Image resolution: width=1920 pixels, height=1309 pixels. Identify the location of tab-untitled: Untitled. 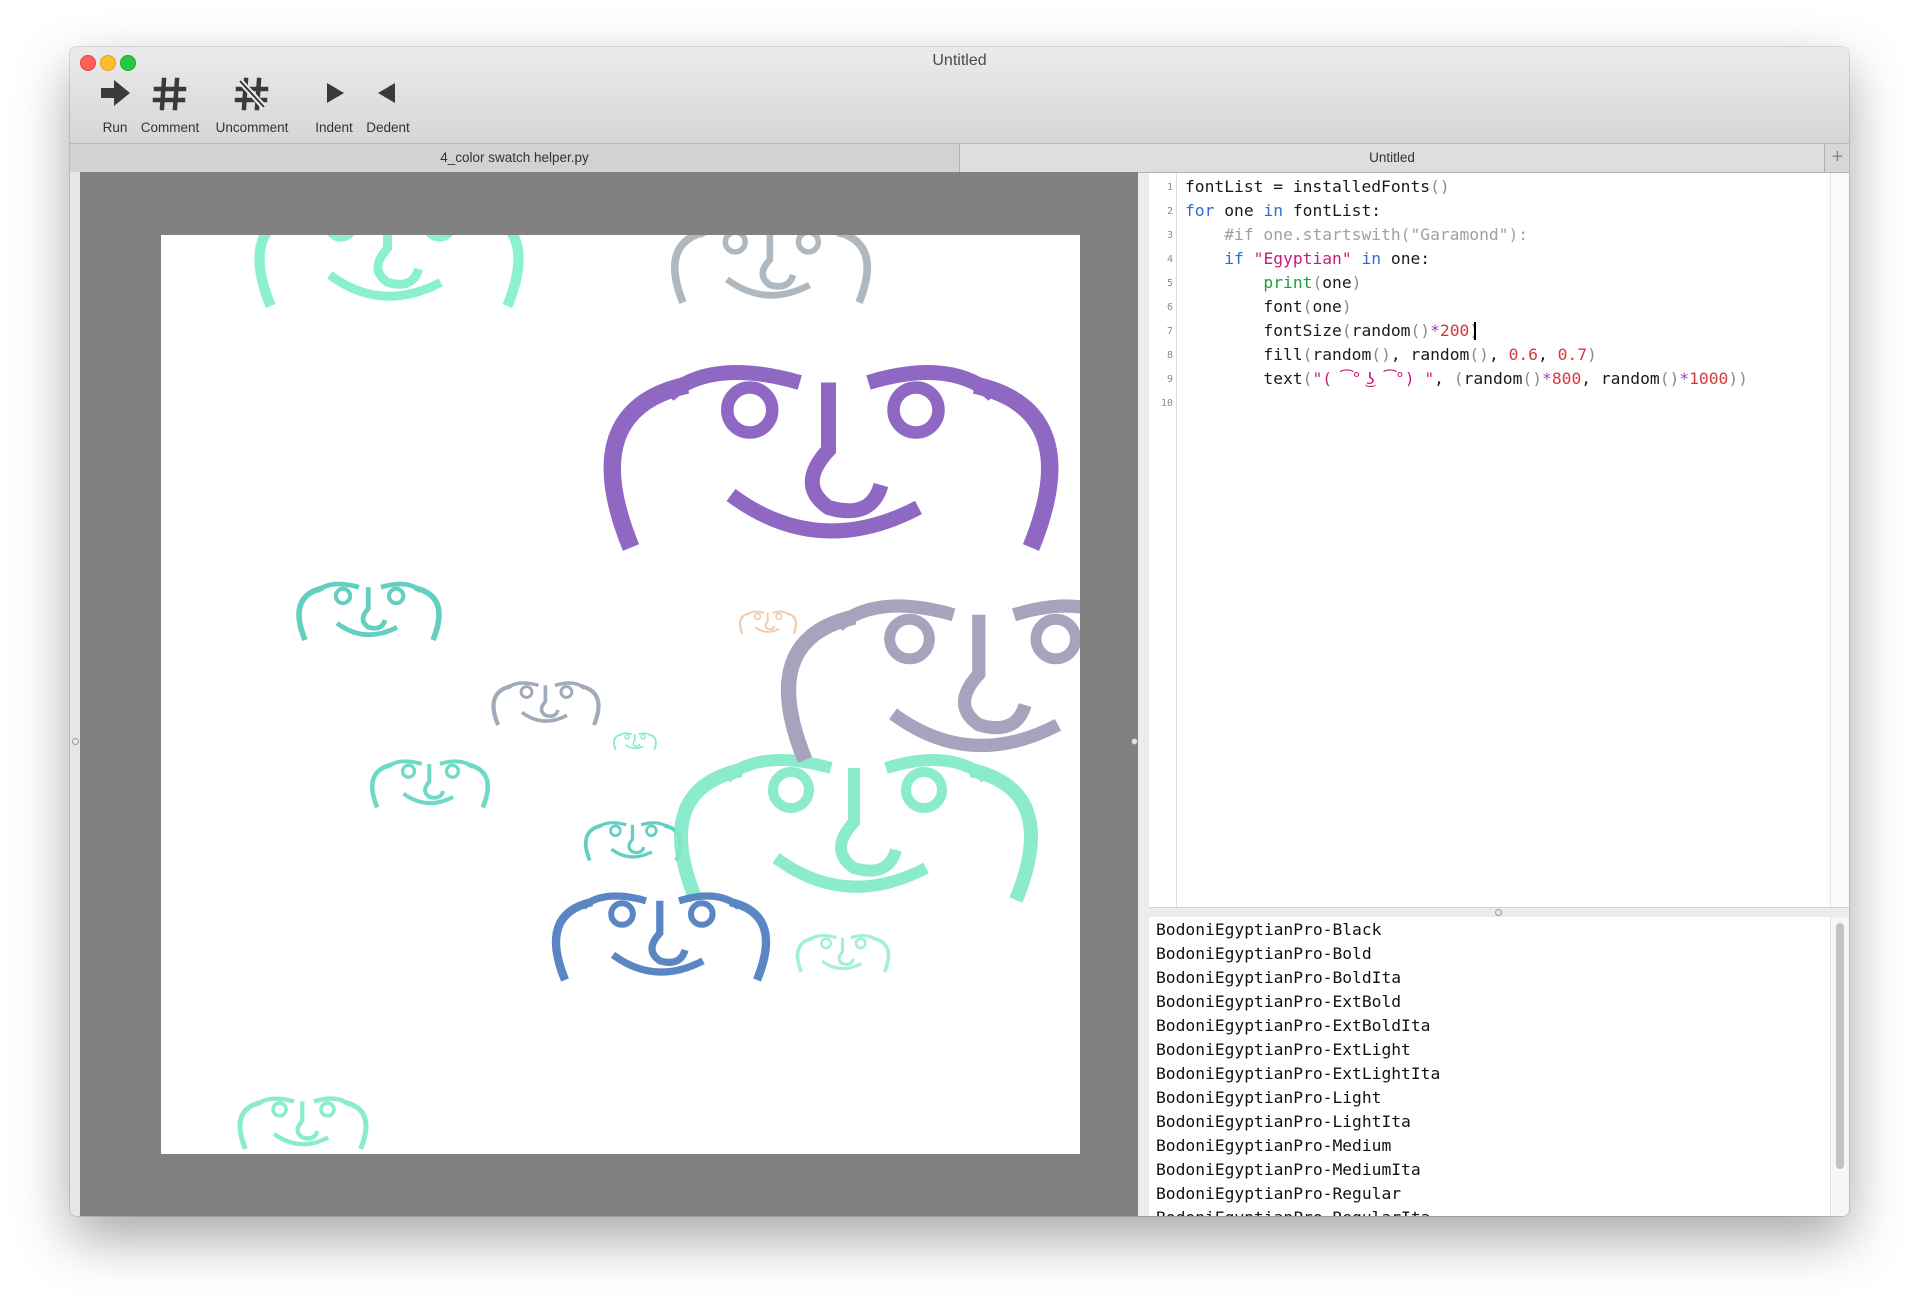
(1392, 158).